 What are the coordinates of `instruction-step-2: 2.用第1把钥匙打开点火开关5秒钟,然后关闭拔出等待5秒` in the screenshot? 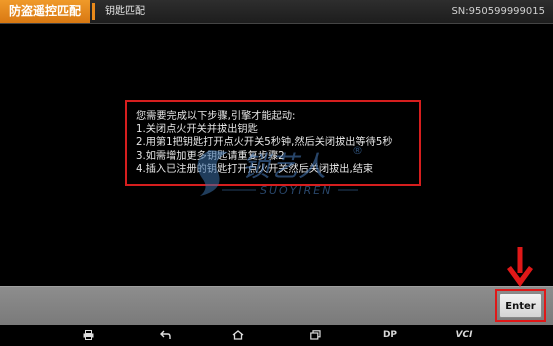 It's located at (264, 143).